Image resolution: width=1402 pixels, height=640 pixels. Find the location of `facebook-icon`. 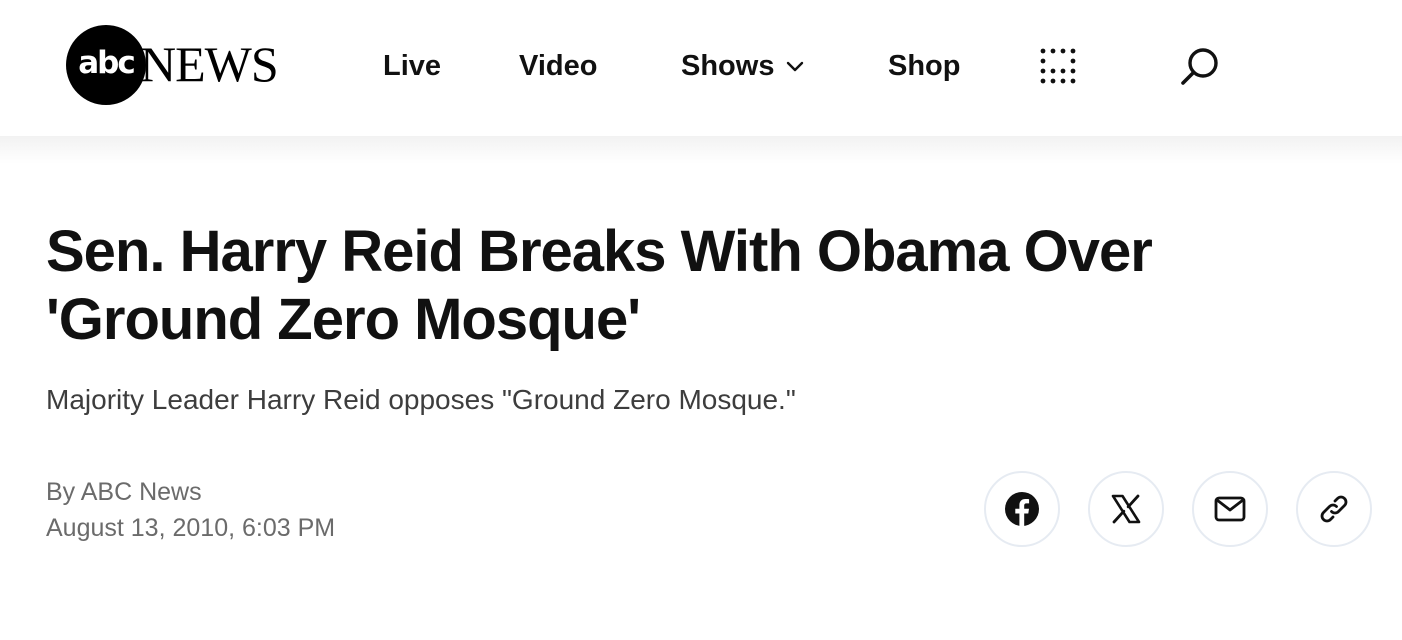

facebook-icon is located at coordinates (1022, 509).